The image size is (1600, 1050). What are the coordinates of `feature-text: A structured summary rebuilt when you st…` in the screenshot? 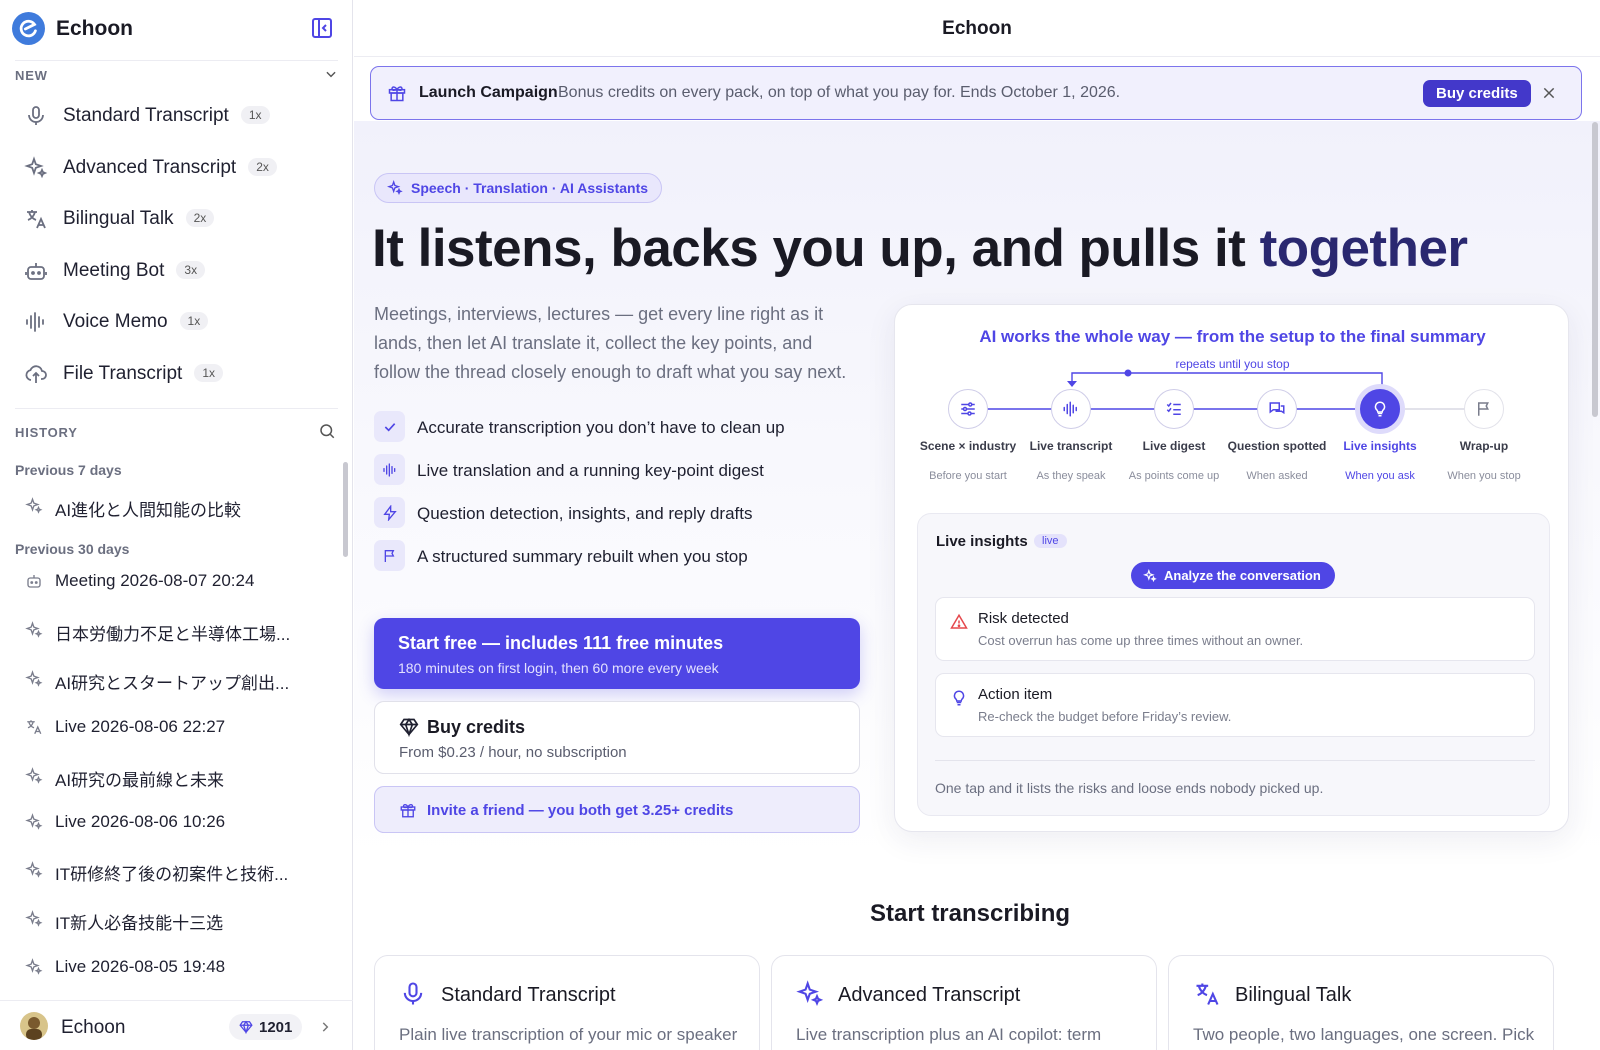 It's located at (582, 556).